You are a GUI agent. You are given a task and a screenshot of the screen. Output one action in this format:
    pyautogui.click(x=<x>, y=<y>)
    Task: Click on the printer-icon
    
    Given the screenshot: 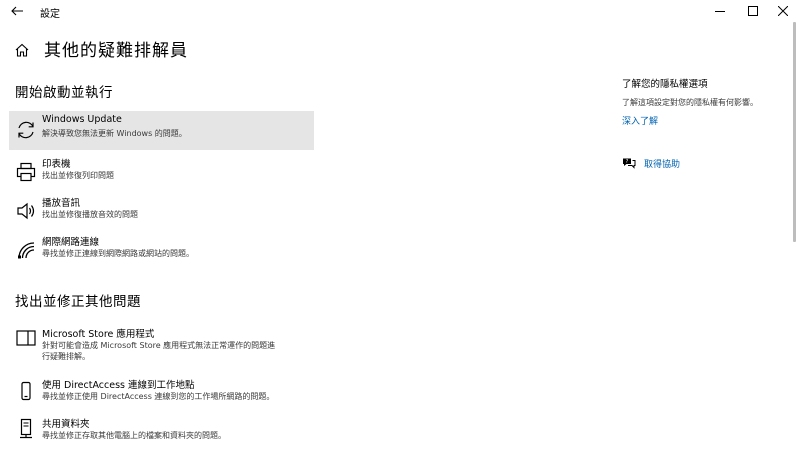 What is the action you would take?
    pyautogui.click(x=26, y=172)
    